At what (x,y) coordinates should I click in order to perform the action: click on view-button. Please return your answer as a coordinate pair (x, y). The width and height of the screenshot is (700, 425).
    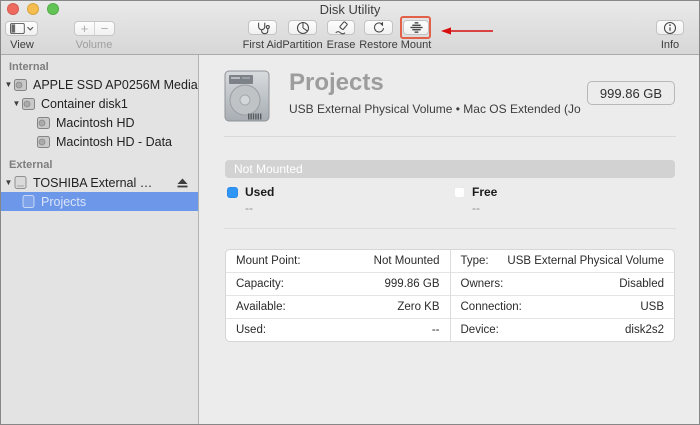
    Looking at the image, I should click on (21, 28).